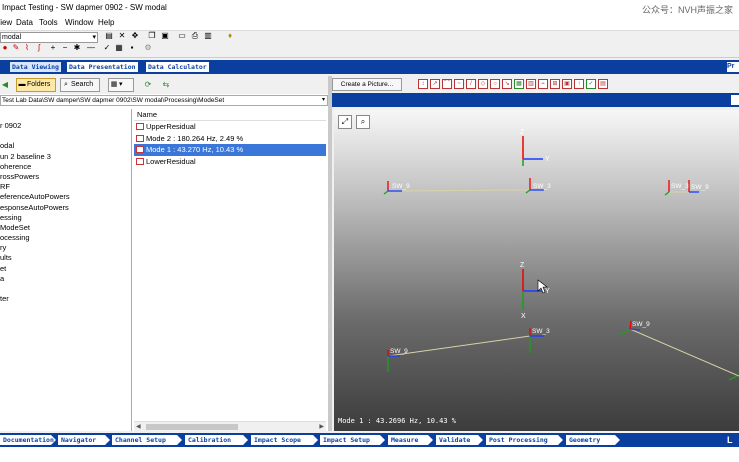 Image resolution: width=739 pixels, height=462 pixels. I want to click on workflow-impact-setup: Impact Setup, so click(352, 440).